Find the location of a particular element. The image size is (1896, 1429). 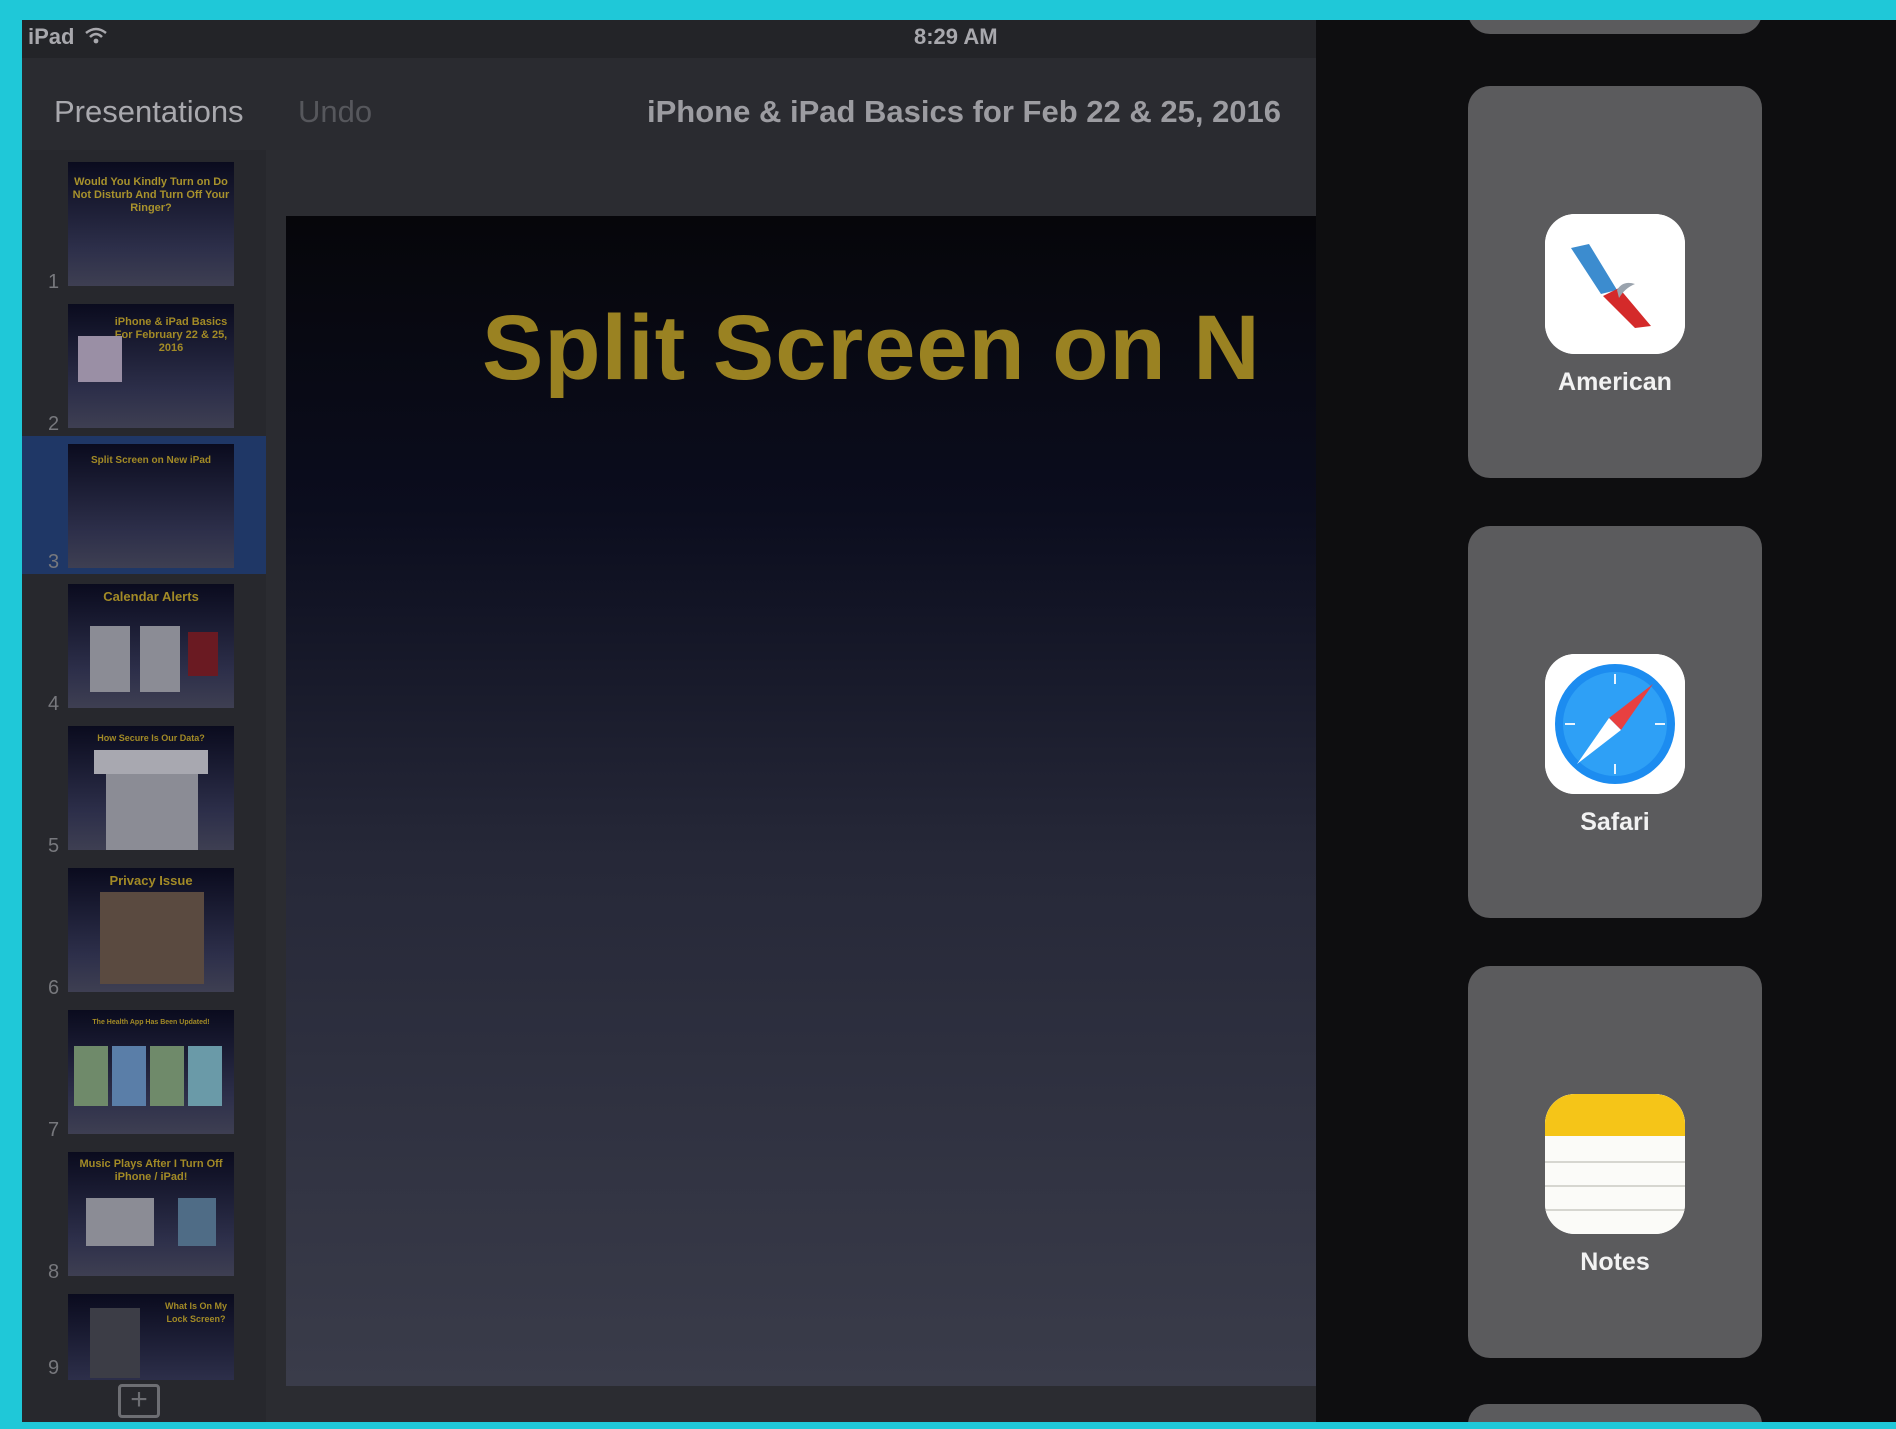

slide-thumbnail-title: How Secure Is Our Data? is located at coordinates (151, 738).